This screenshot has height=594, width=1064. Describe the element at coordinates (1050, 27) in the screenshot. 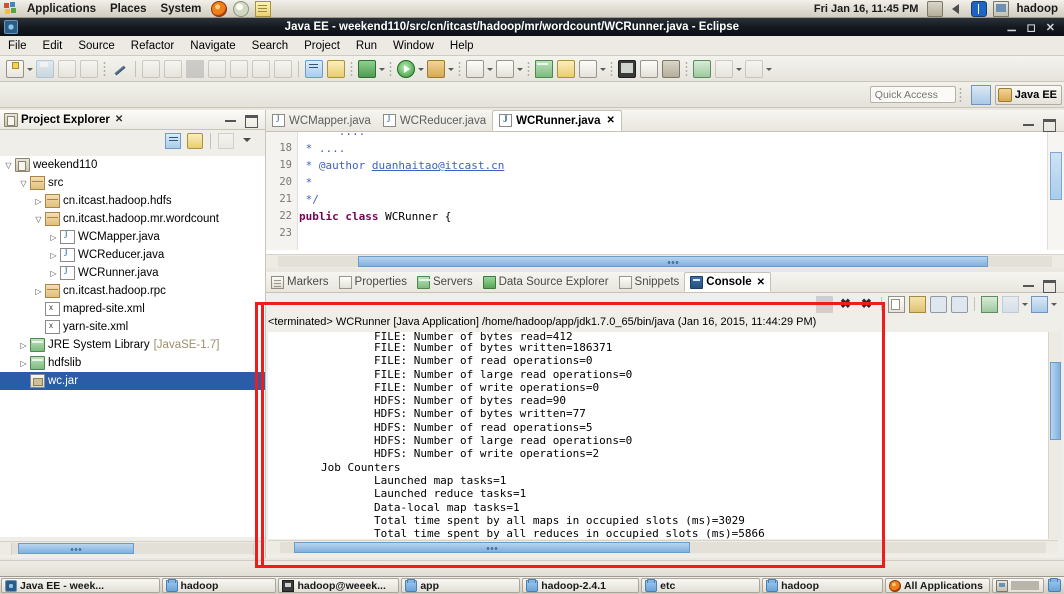

I see `close-button: ✕` at that location.